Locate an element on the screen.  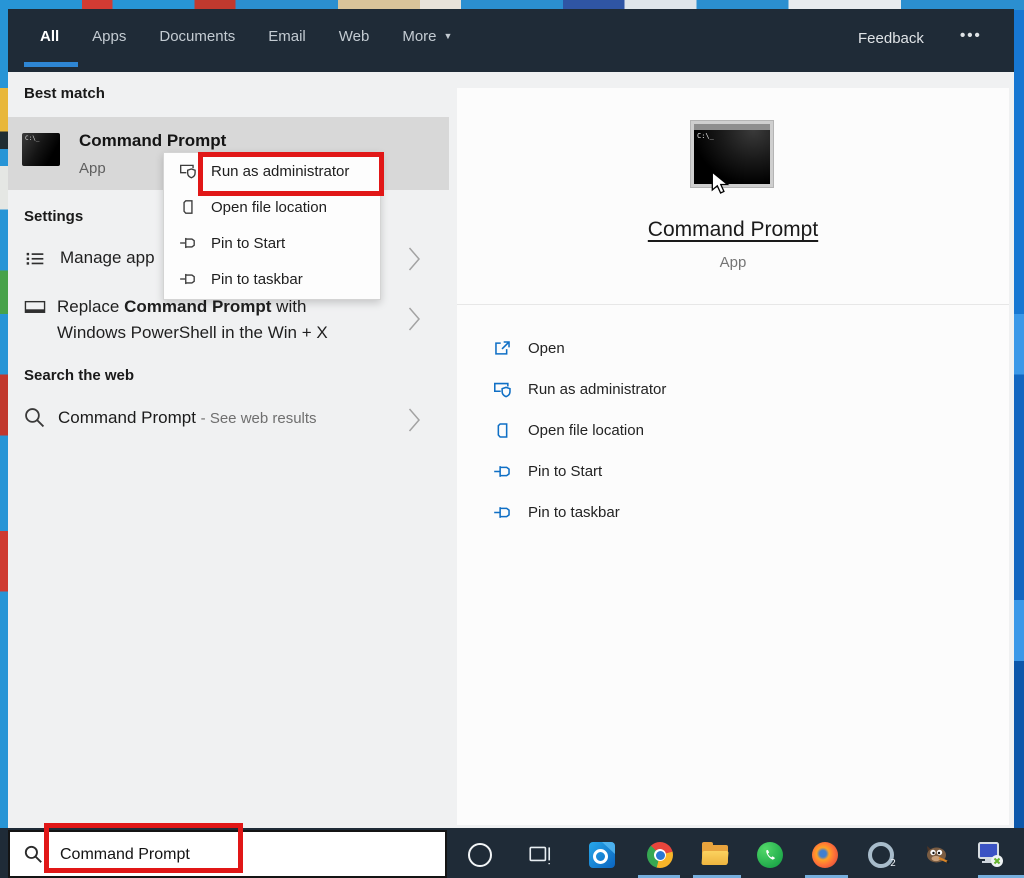
preview-action-pin-taskbar: Pin to taskbar is located at coordinates (556, 512).